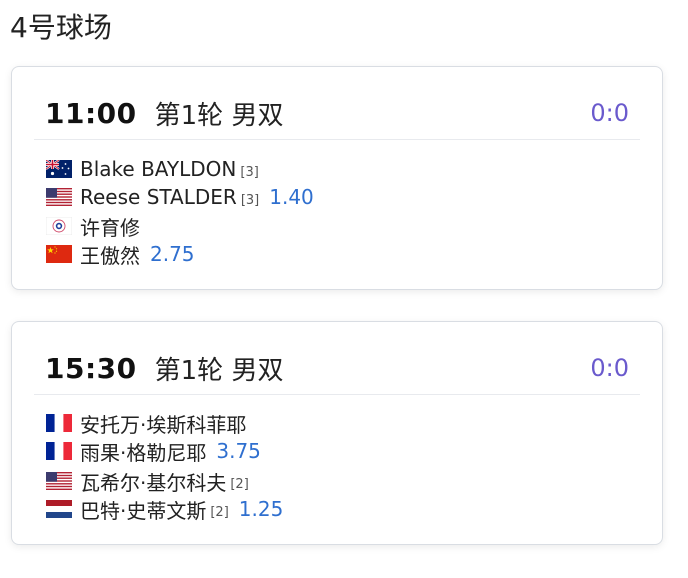 The width and height of the screenshot is (688, 578). Describe the element at coordinates (172, 254) in the screenshot. I see `team-odds: 2.75` at that location.